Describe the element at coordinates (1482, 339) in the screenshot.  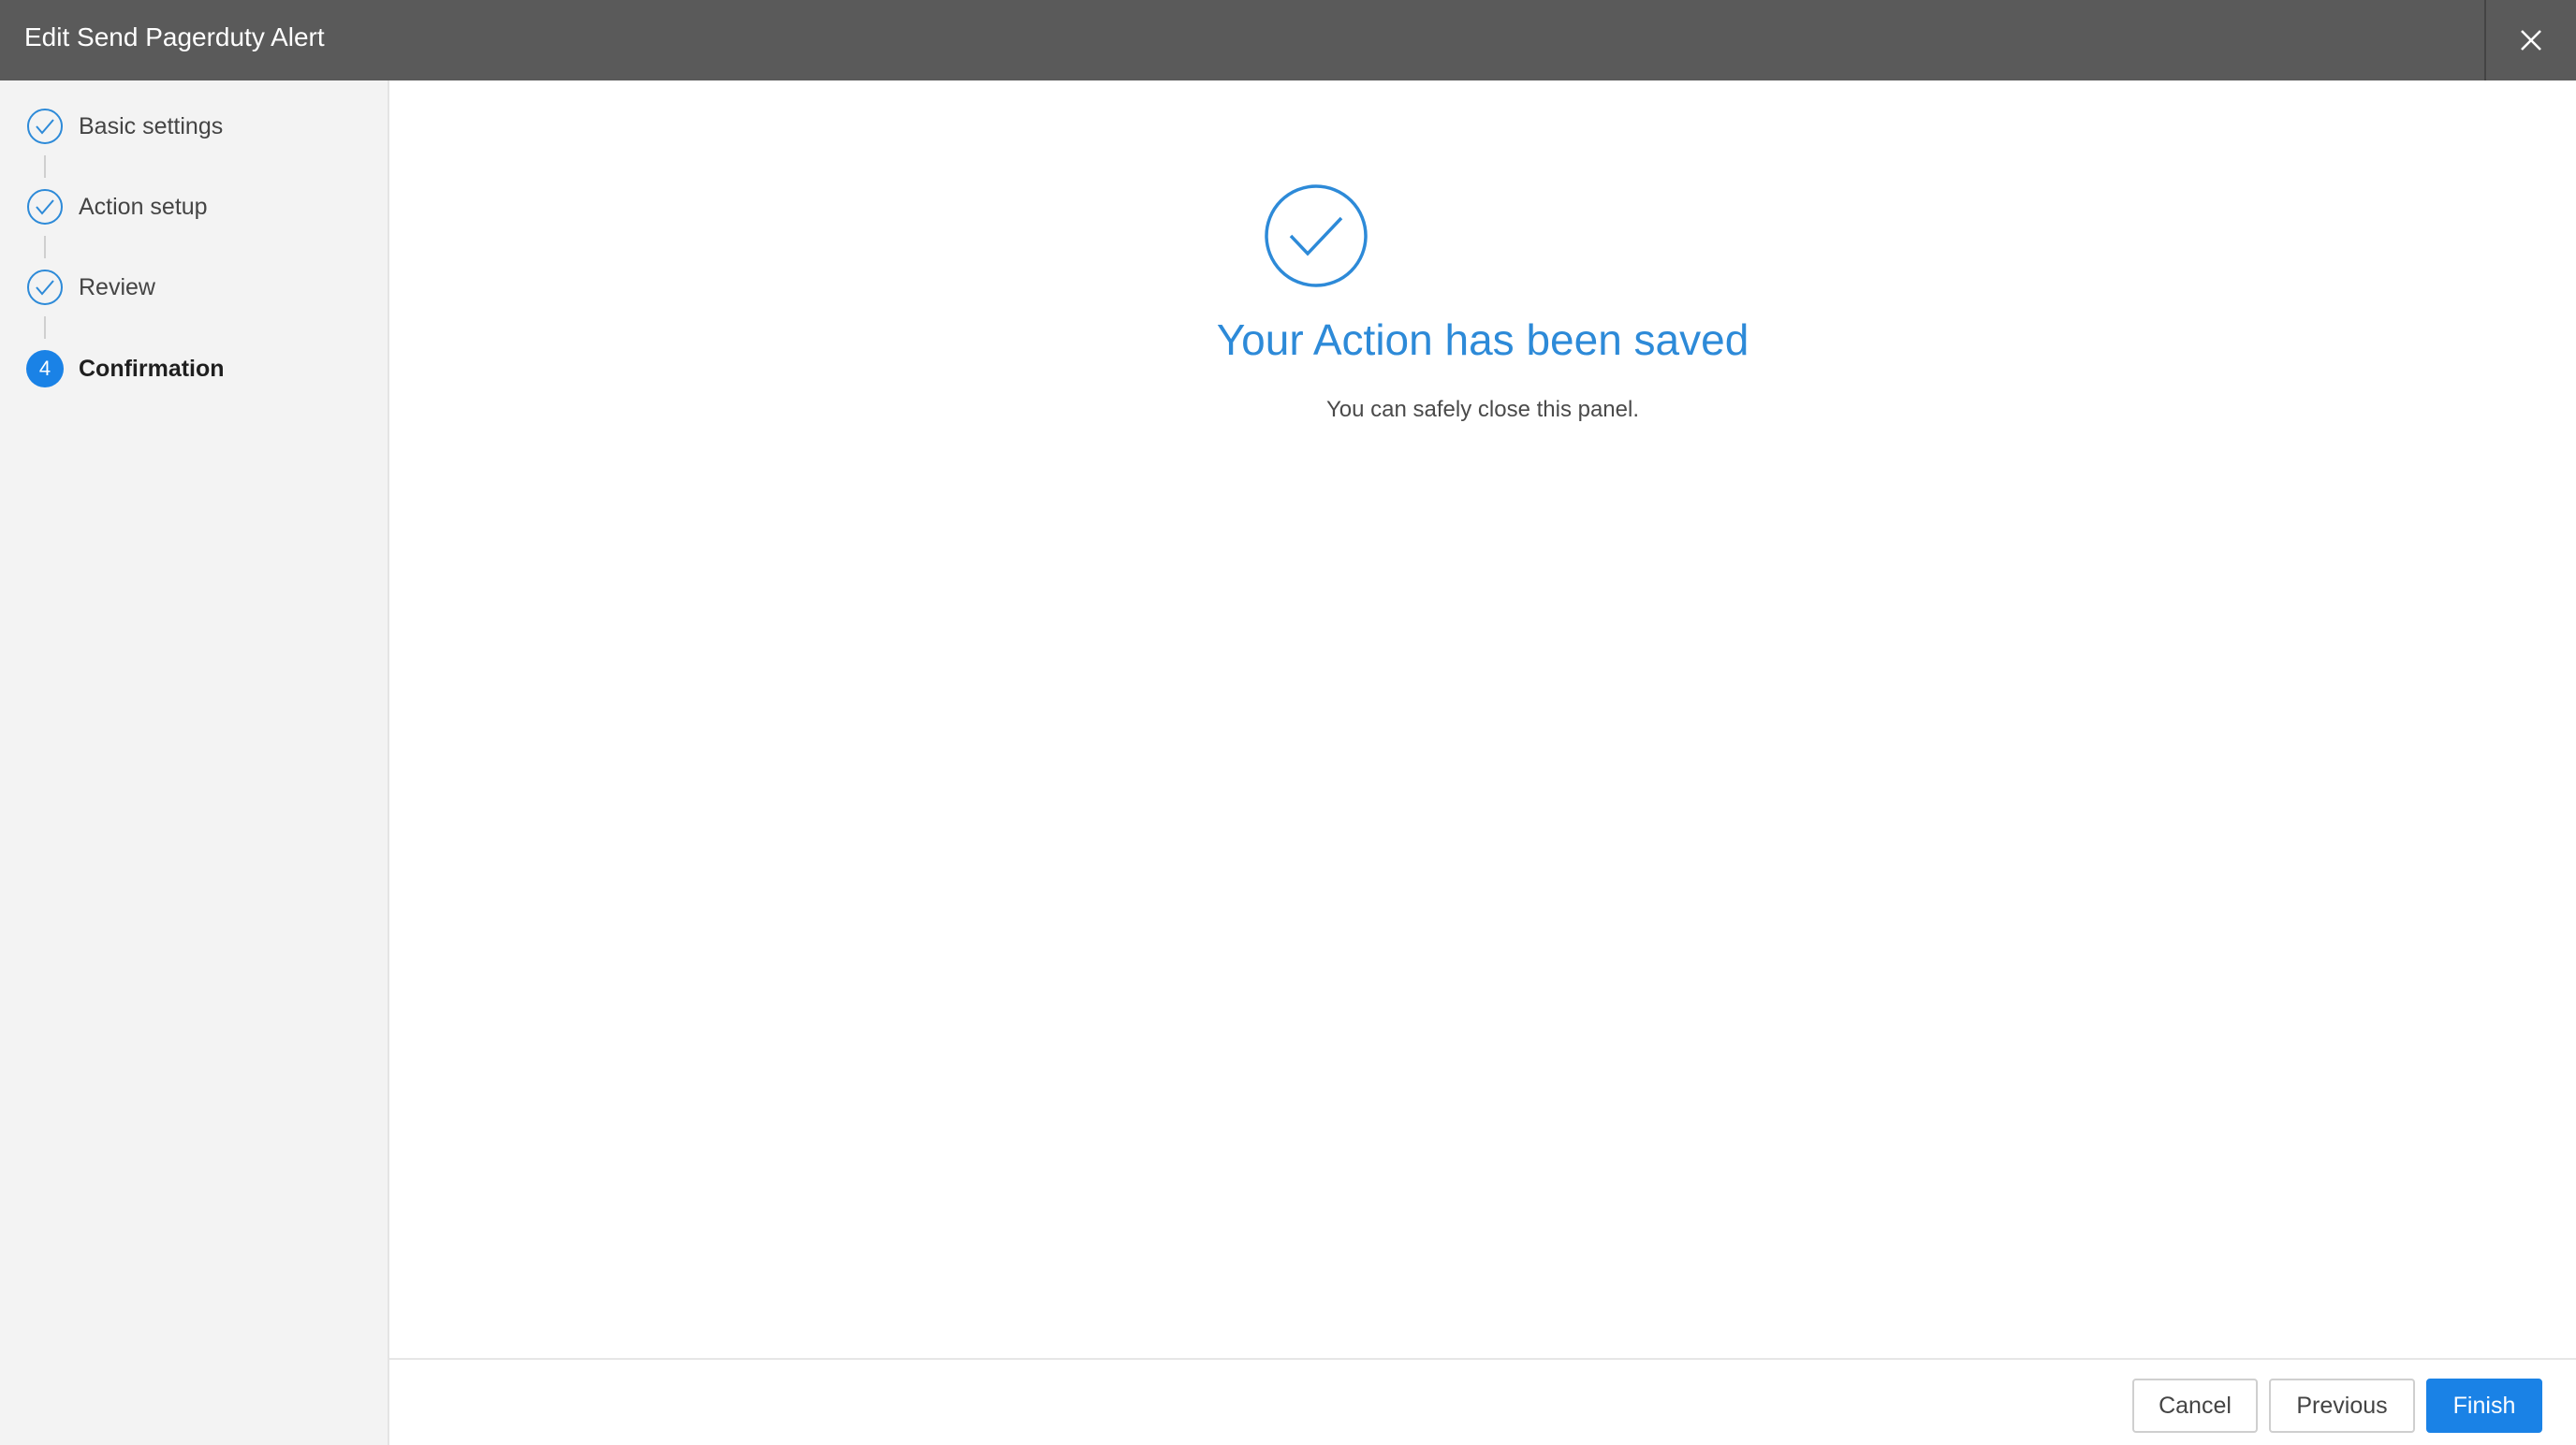
I see `success-title: Your Action has been saved` at that location.